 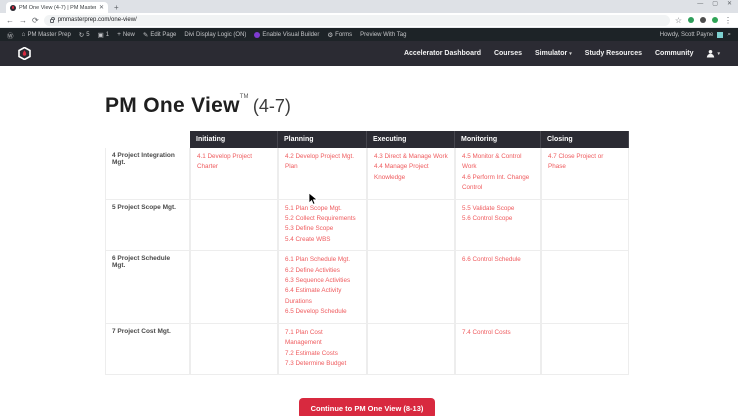 I want to click on search-icon: ⌕, so click(x=729, y=35).